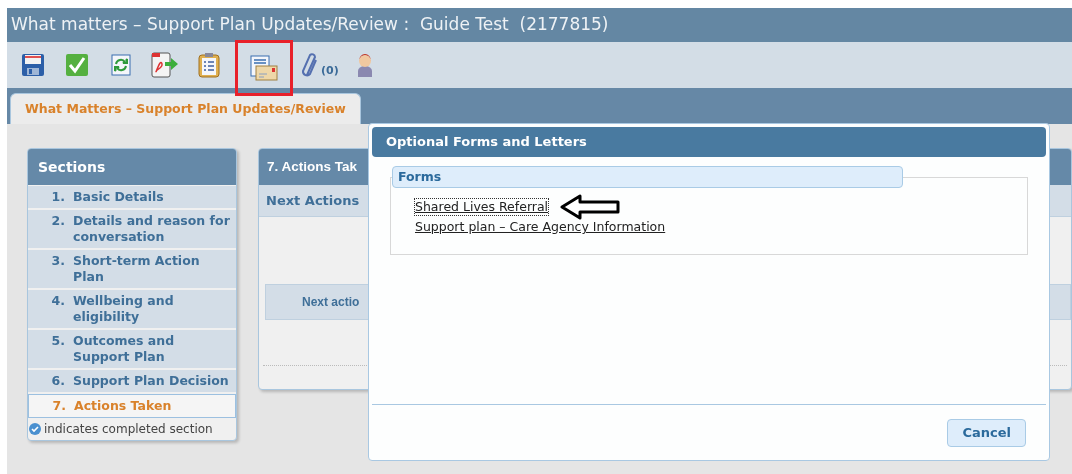 The width and height of the screenshot is (1072, 474). What do you see at coordinates (312, 166) in the screenshot?
I see `panel-title: 7. Actions Tak` at bounding box center [312, 166].